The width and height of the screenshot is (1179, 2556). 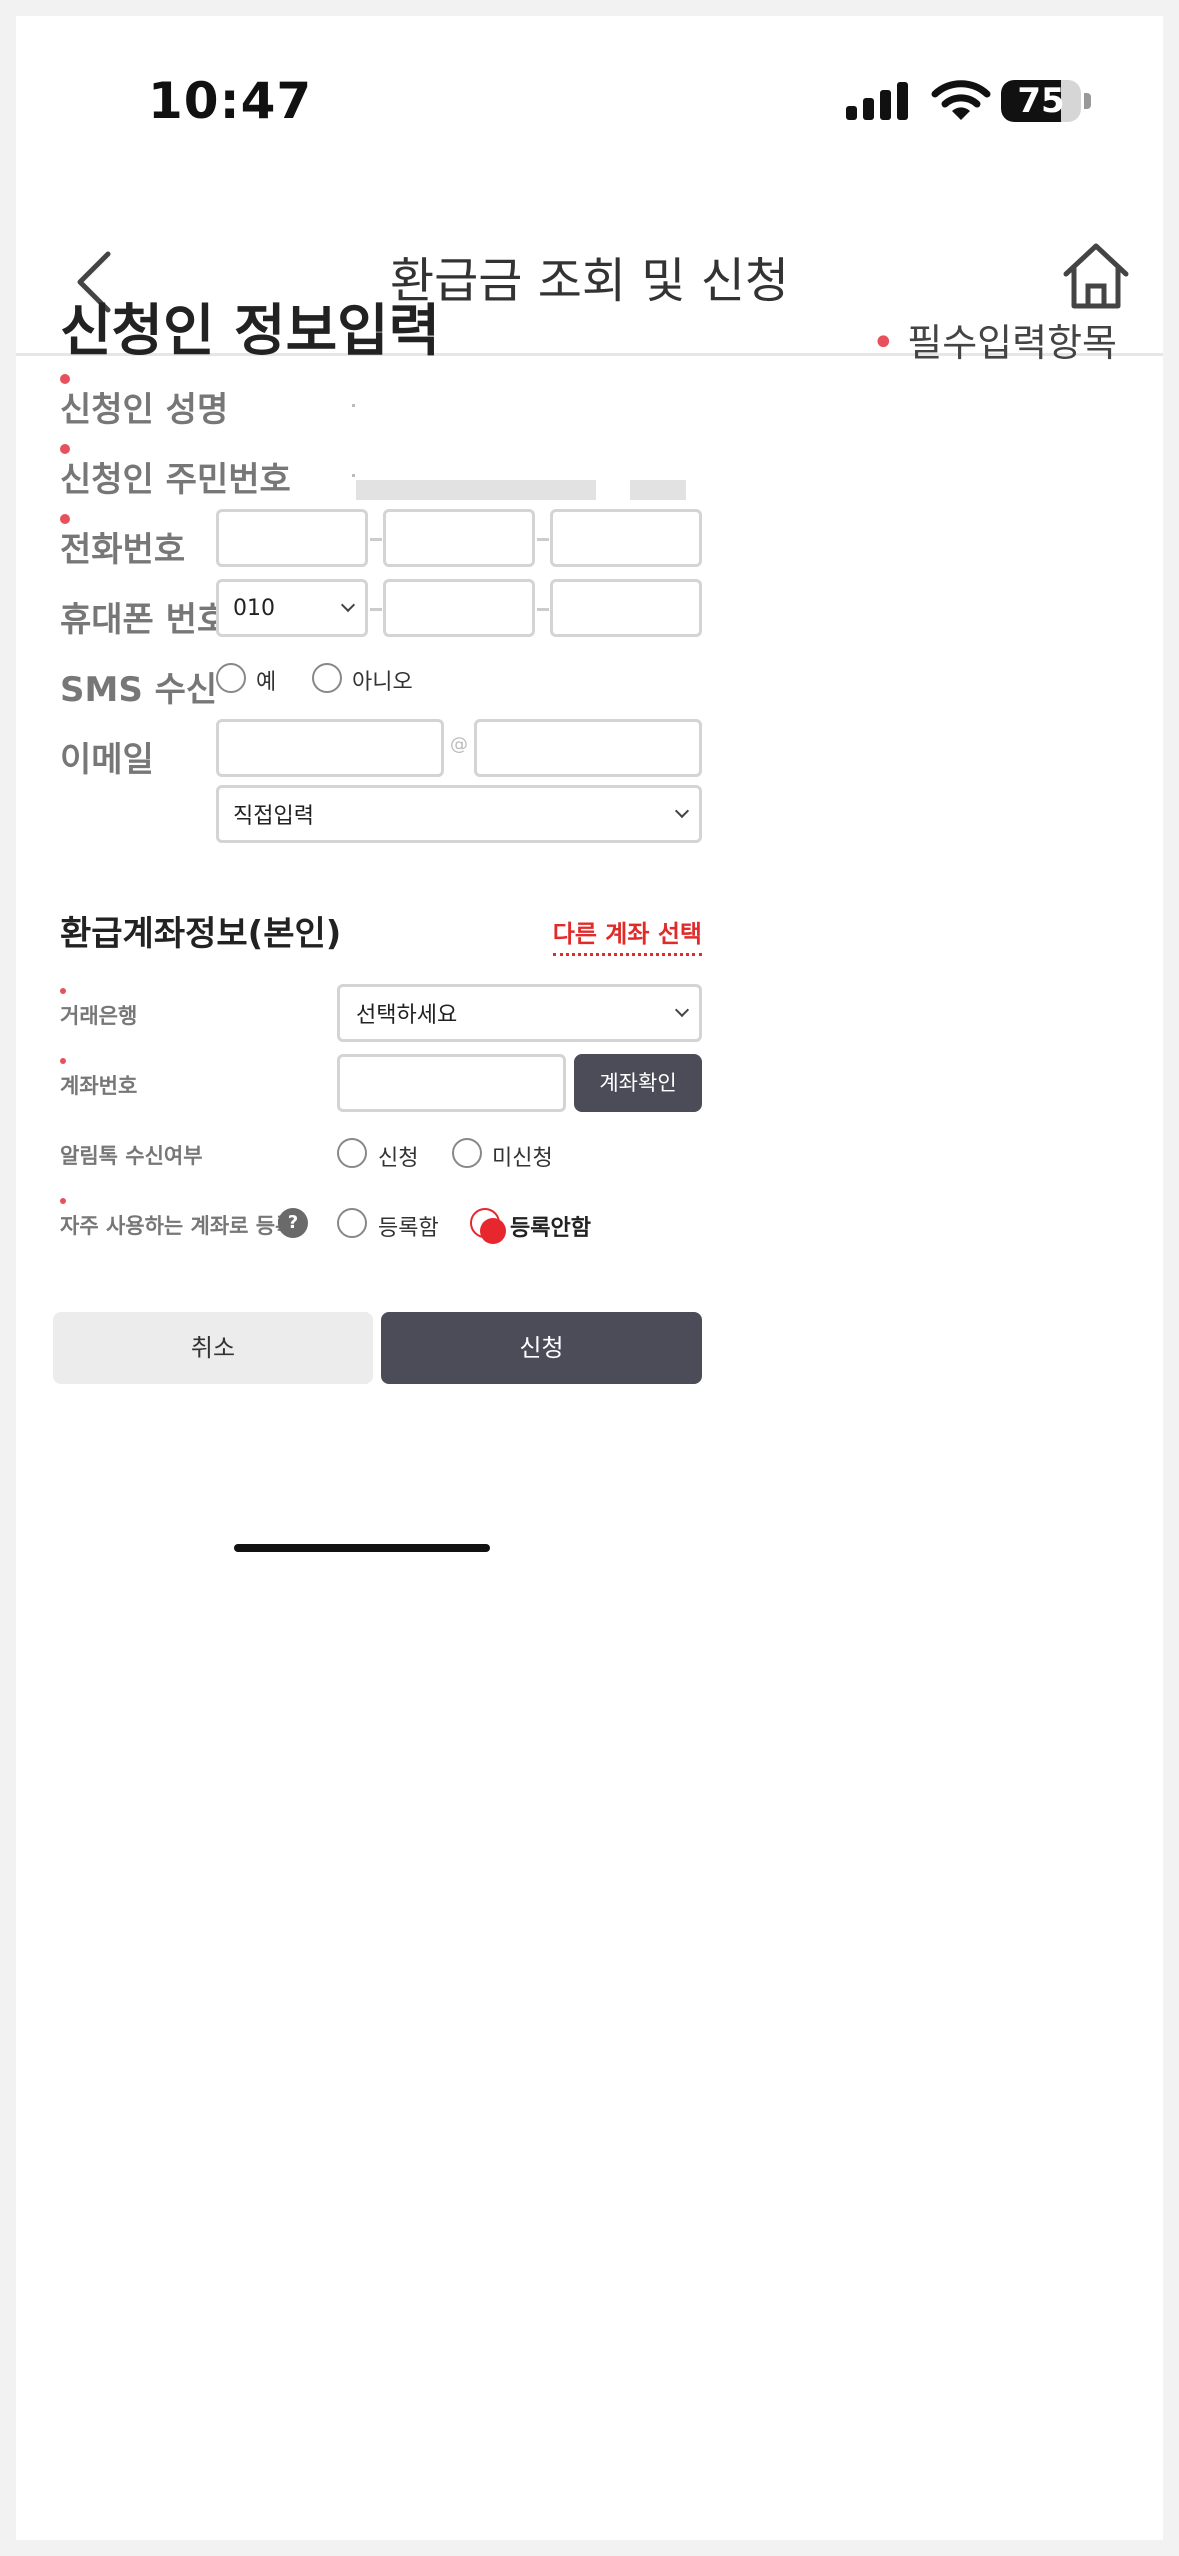 What do you see at coordinates (627, 935) in the screenshot?
I see `other-account-link: 다른 계좌 선택` at bounding box center [627, 935].